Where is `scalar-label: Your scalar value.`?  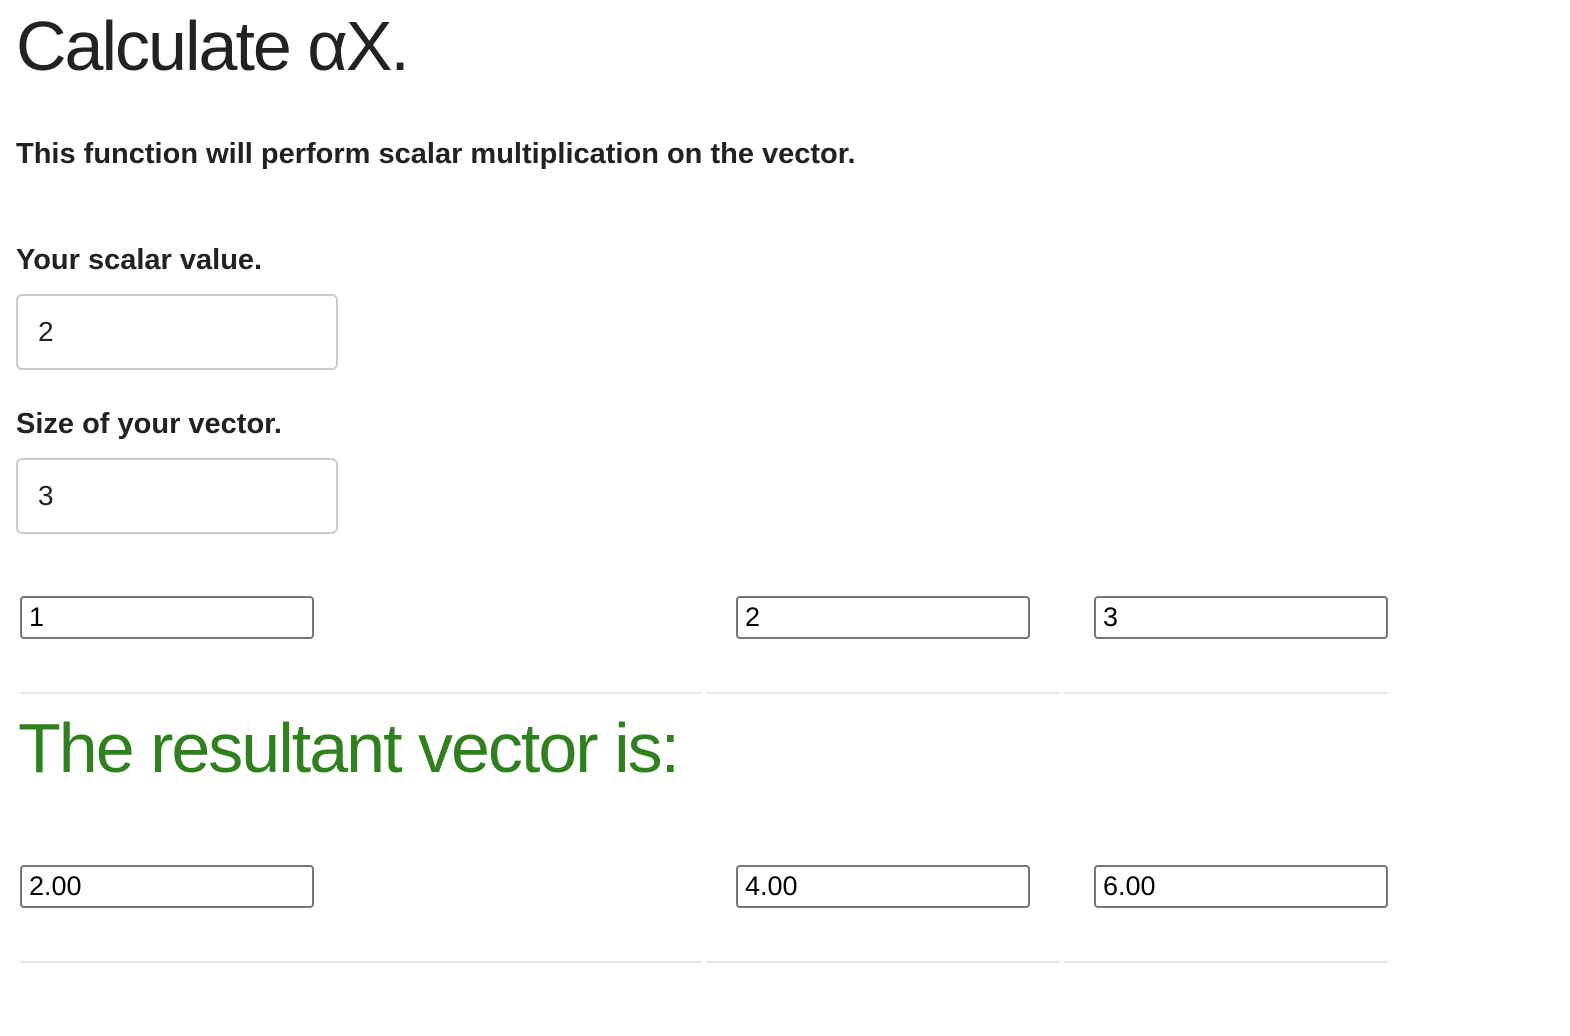 scalar-label: Your scalar value. is located at coordinates (139, 260).